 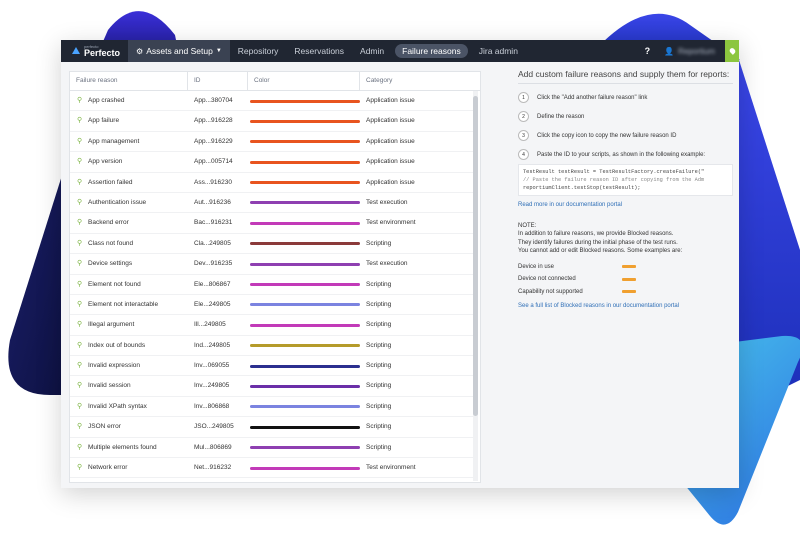 What do you see at coordinates (179, 51) in the screenshot?
I see `nav-assets-and-setup: ⚙ Assets and Setup ▼` at bounding box center [179, 51].